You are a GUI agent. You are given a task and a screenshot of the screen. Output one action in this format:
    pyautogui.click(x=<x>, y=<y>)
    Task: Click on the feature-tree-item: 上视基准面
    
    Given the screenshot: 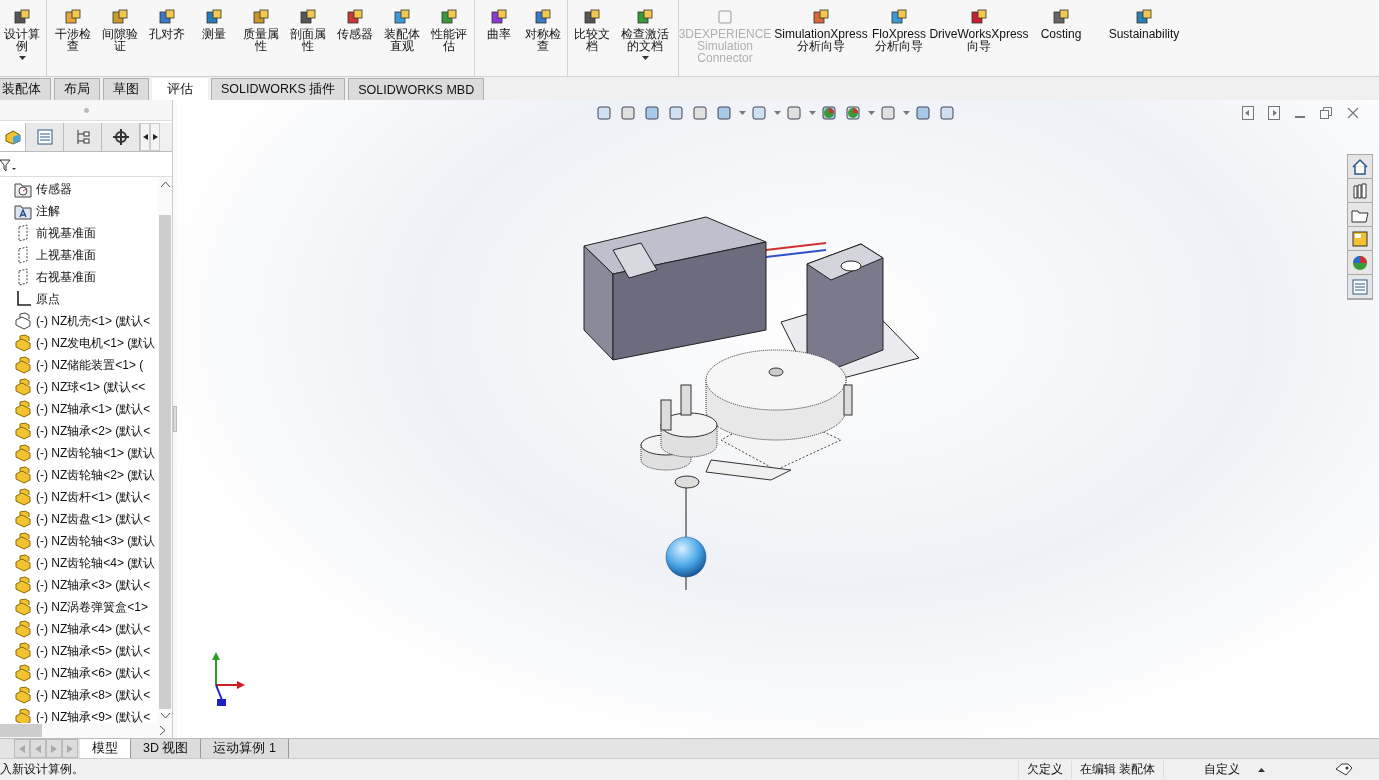 What is the action you would take?
    pyautogui.click(x=79, y=255)
    